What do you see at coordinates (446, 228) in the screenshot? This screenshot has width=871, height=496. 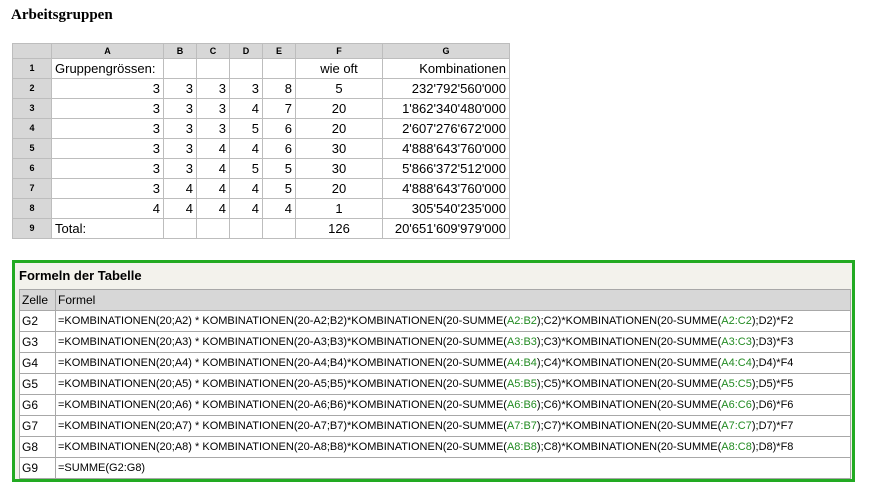 I see `cell-g: 20'651'609'979'000` at bounding box center [446, 228].